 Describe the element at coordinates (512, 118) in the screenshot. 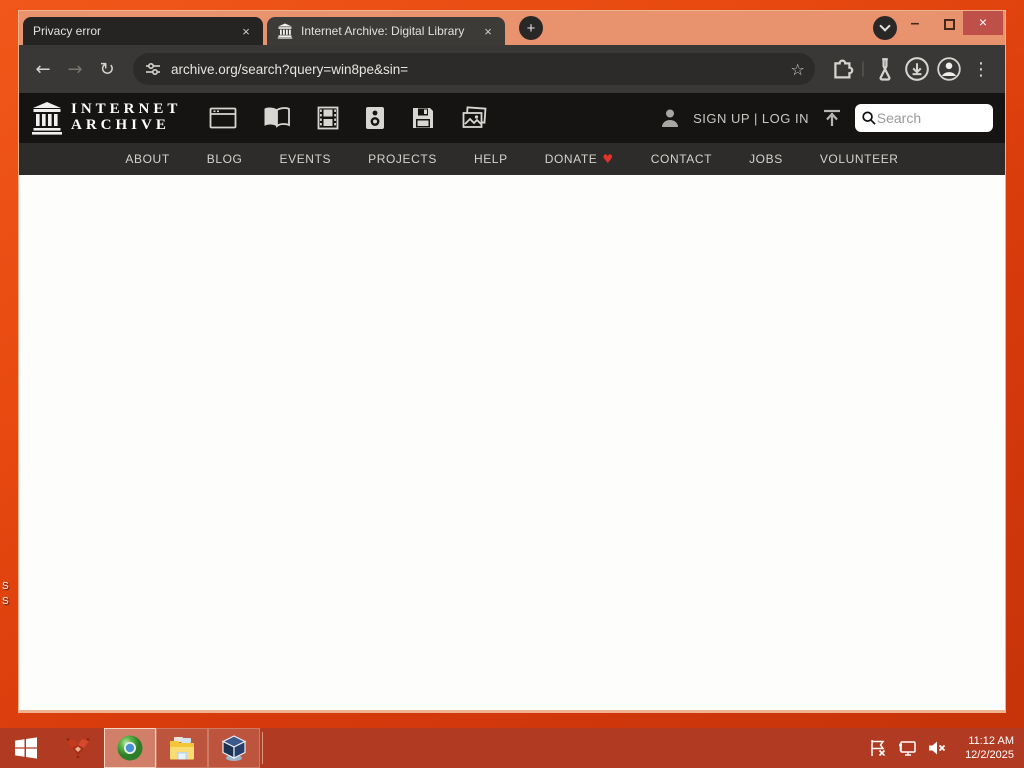

I see `internet-archive-header: INTERNET ARCHIVE SIGN UP | LOG IN Search` at that location.